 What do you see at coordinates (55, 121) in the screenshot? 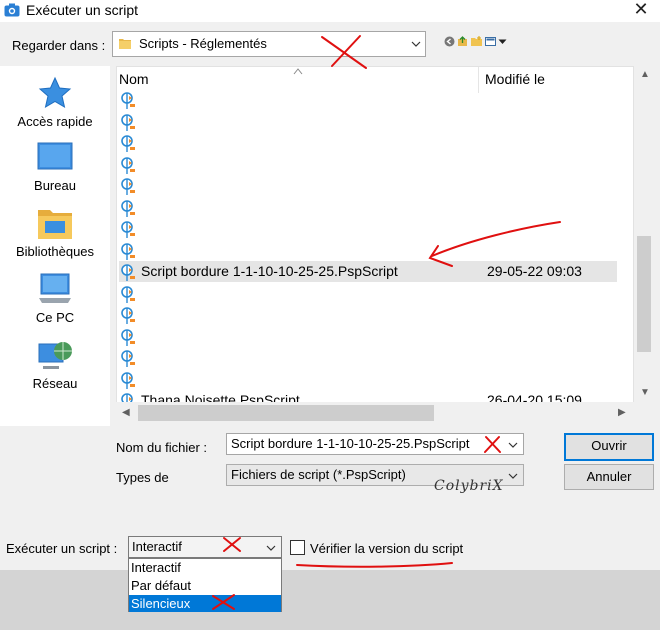
I see `place-label: Accès rapide` at bounding box center [55, 121].